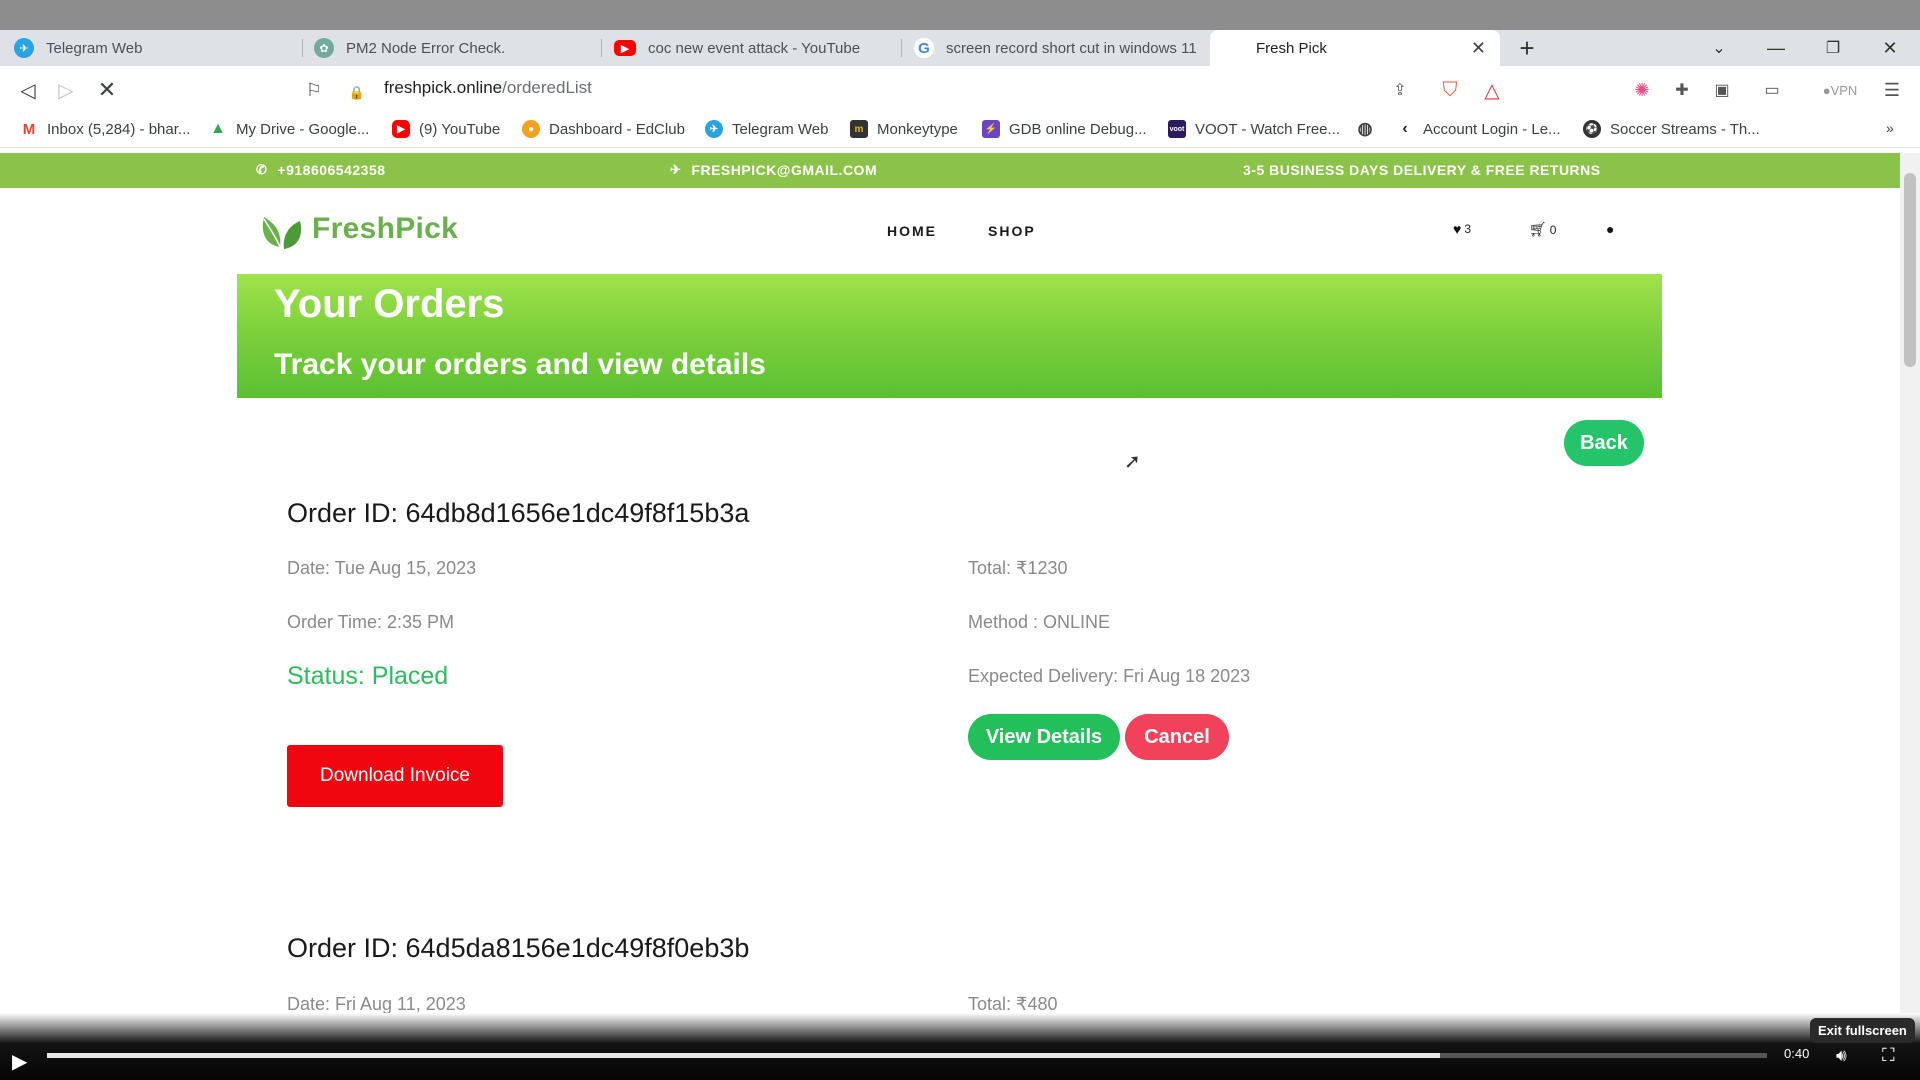  What do you see at coordinates (1365, 128) in the screenshot?
I see `globe-icon: ◍` at bounding box center [1365, 128].